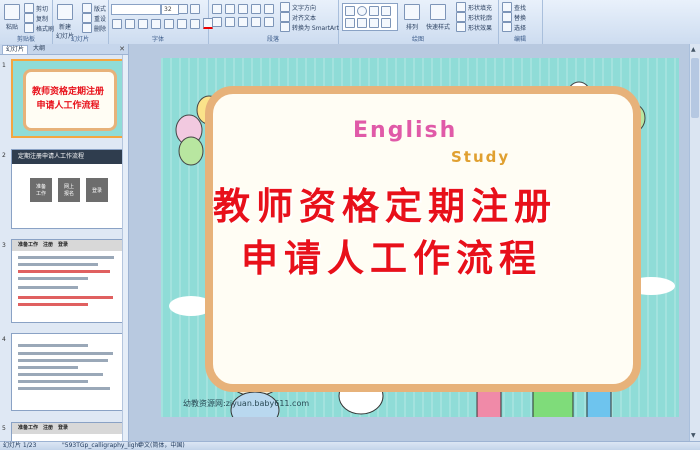 Image resolution: width=700 pixels, height=450 pixels. I want to click on shrink-font-icon, so click(195, 9).